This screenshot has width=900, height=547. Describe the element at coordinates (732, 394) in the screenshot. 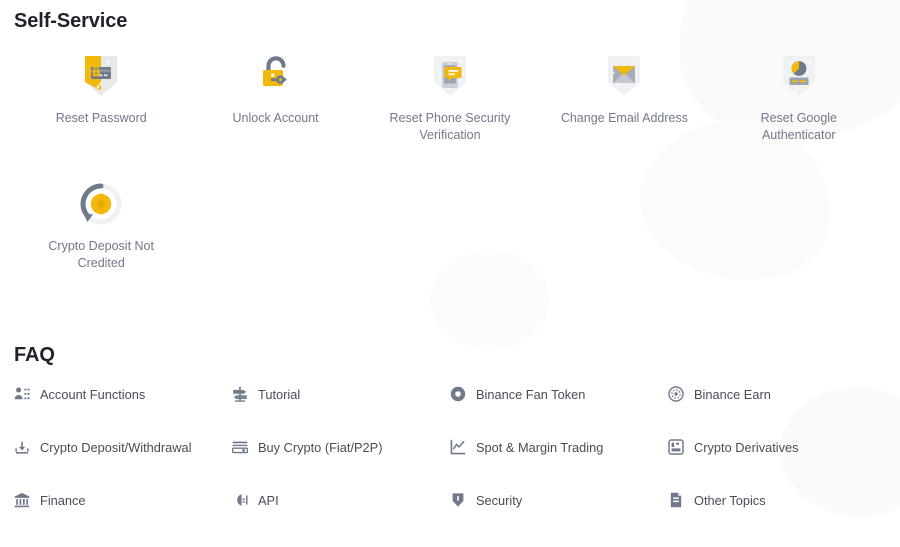

I see `faq-item-label: Binance Earn` at that location.